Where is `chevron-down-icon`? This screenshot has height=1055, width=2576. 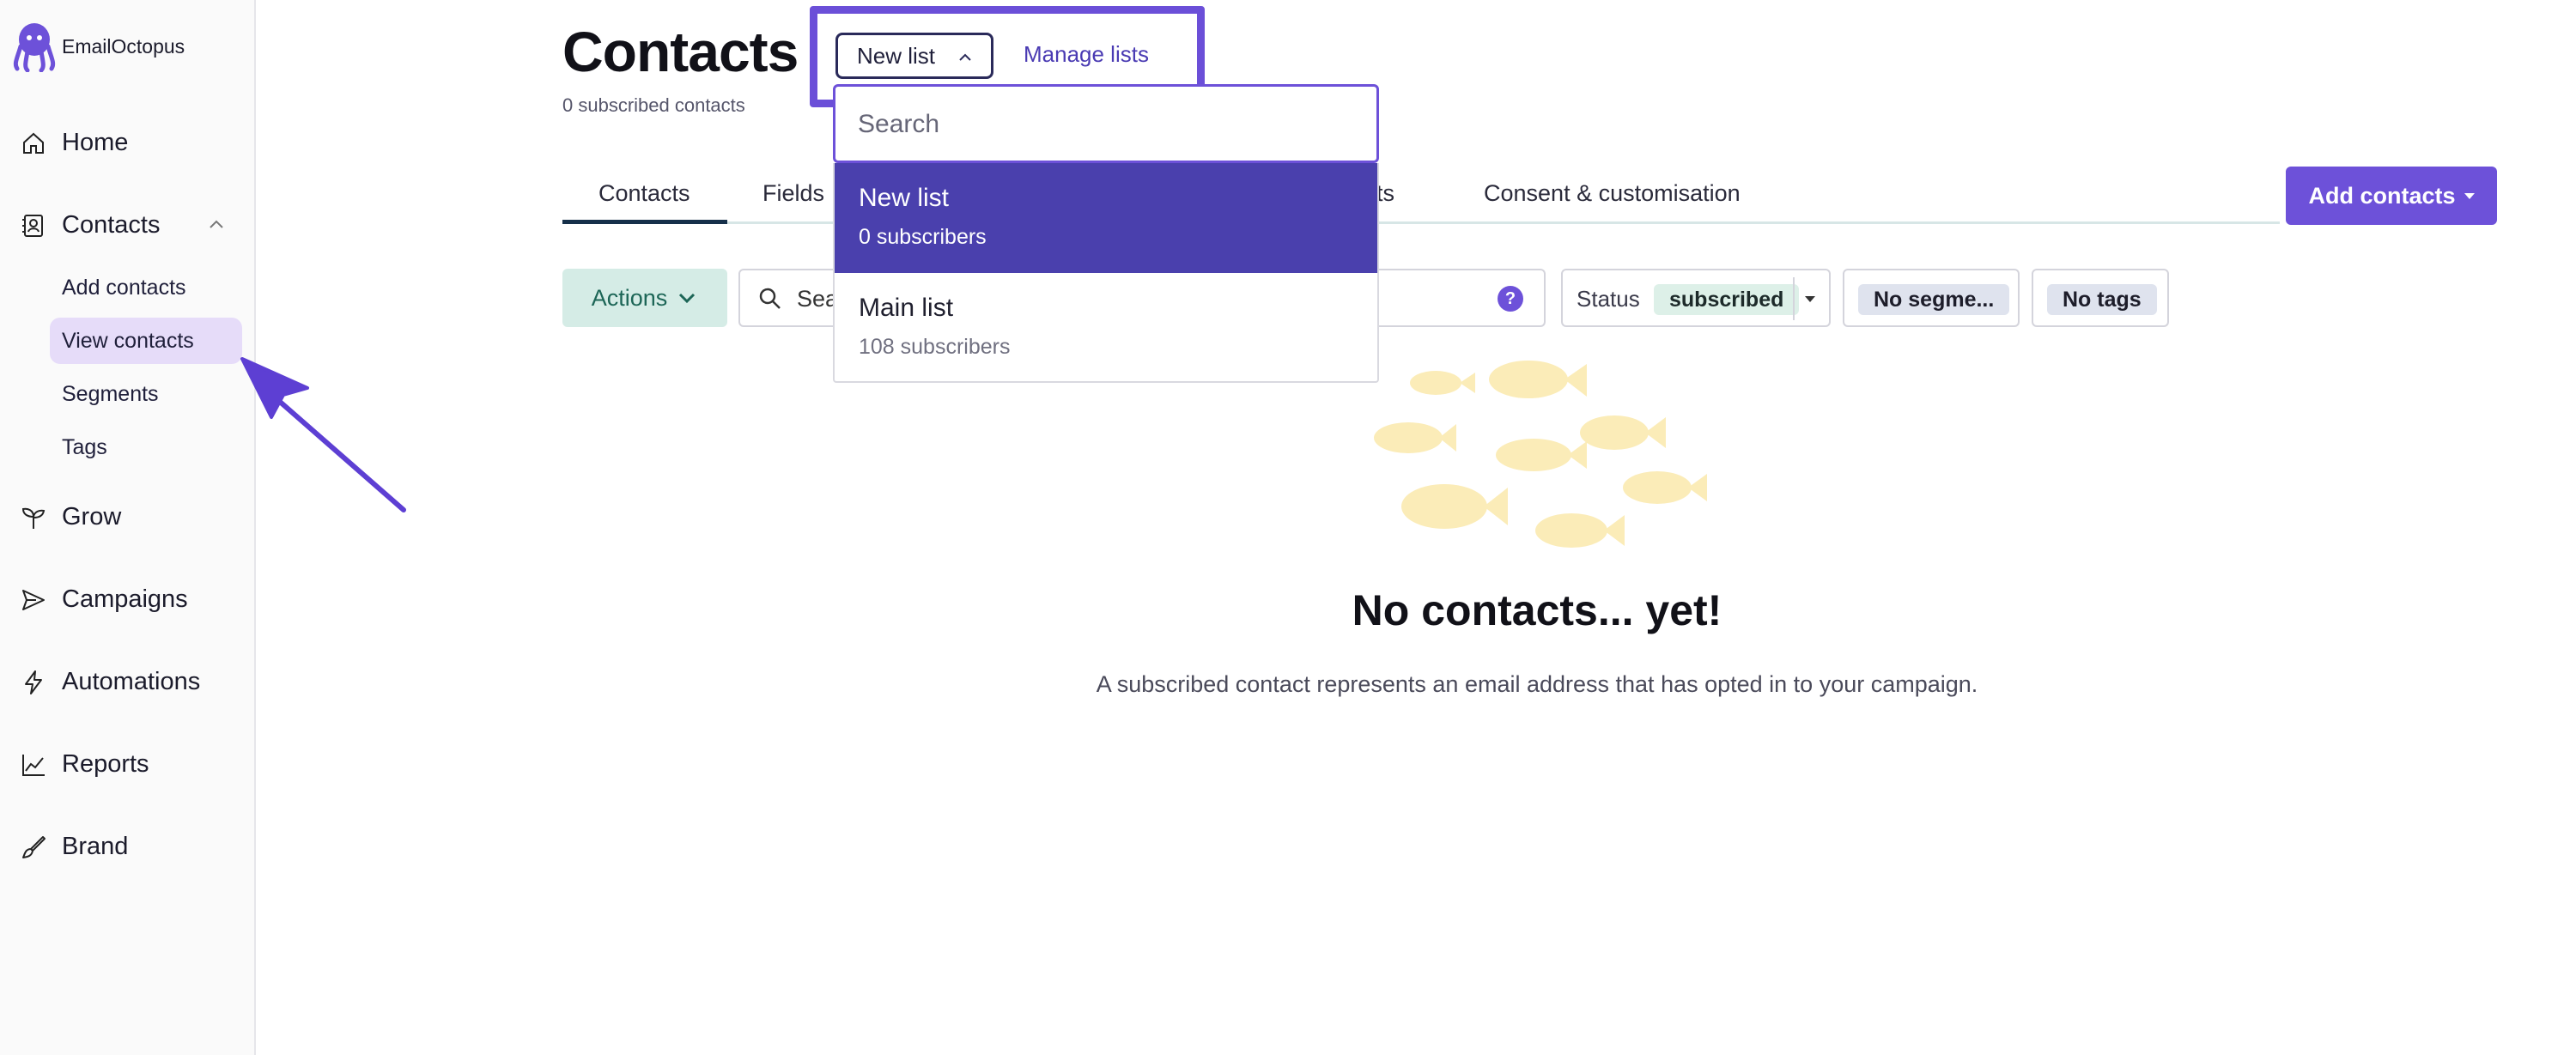
chevron-down-icon is located at coordinates (687, 298).